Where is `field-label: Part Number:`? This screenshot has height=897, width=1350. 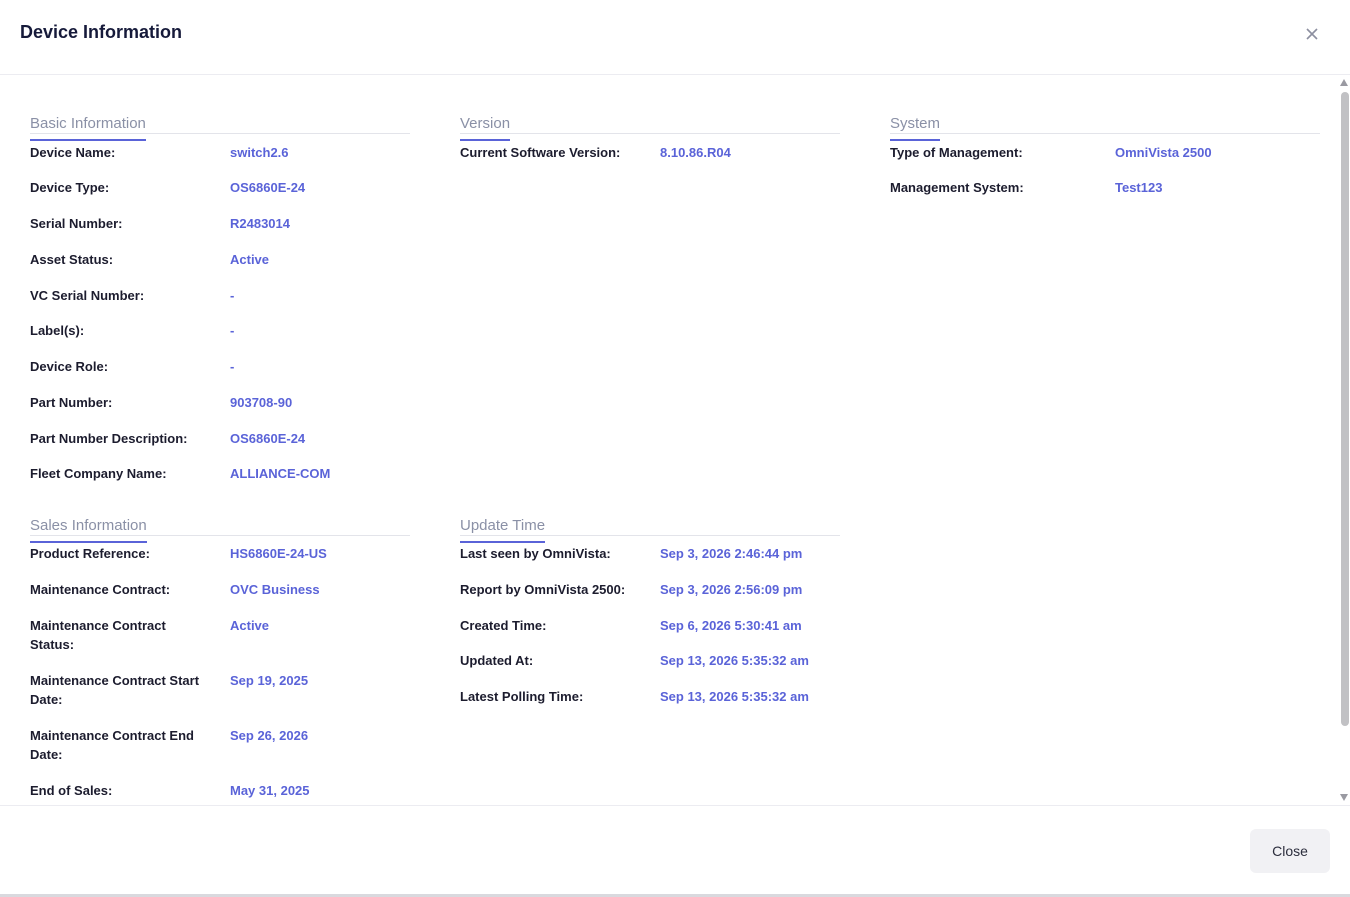 field-label: Part Number: is located at coordinates (71, 402).